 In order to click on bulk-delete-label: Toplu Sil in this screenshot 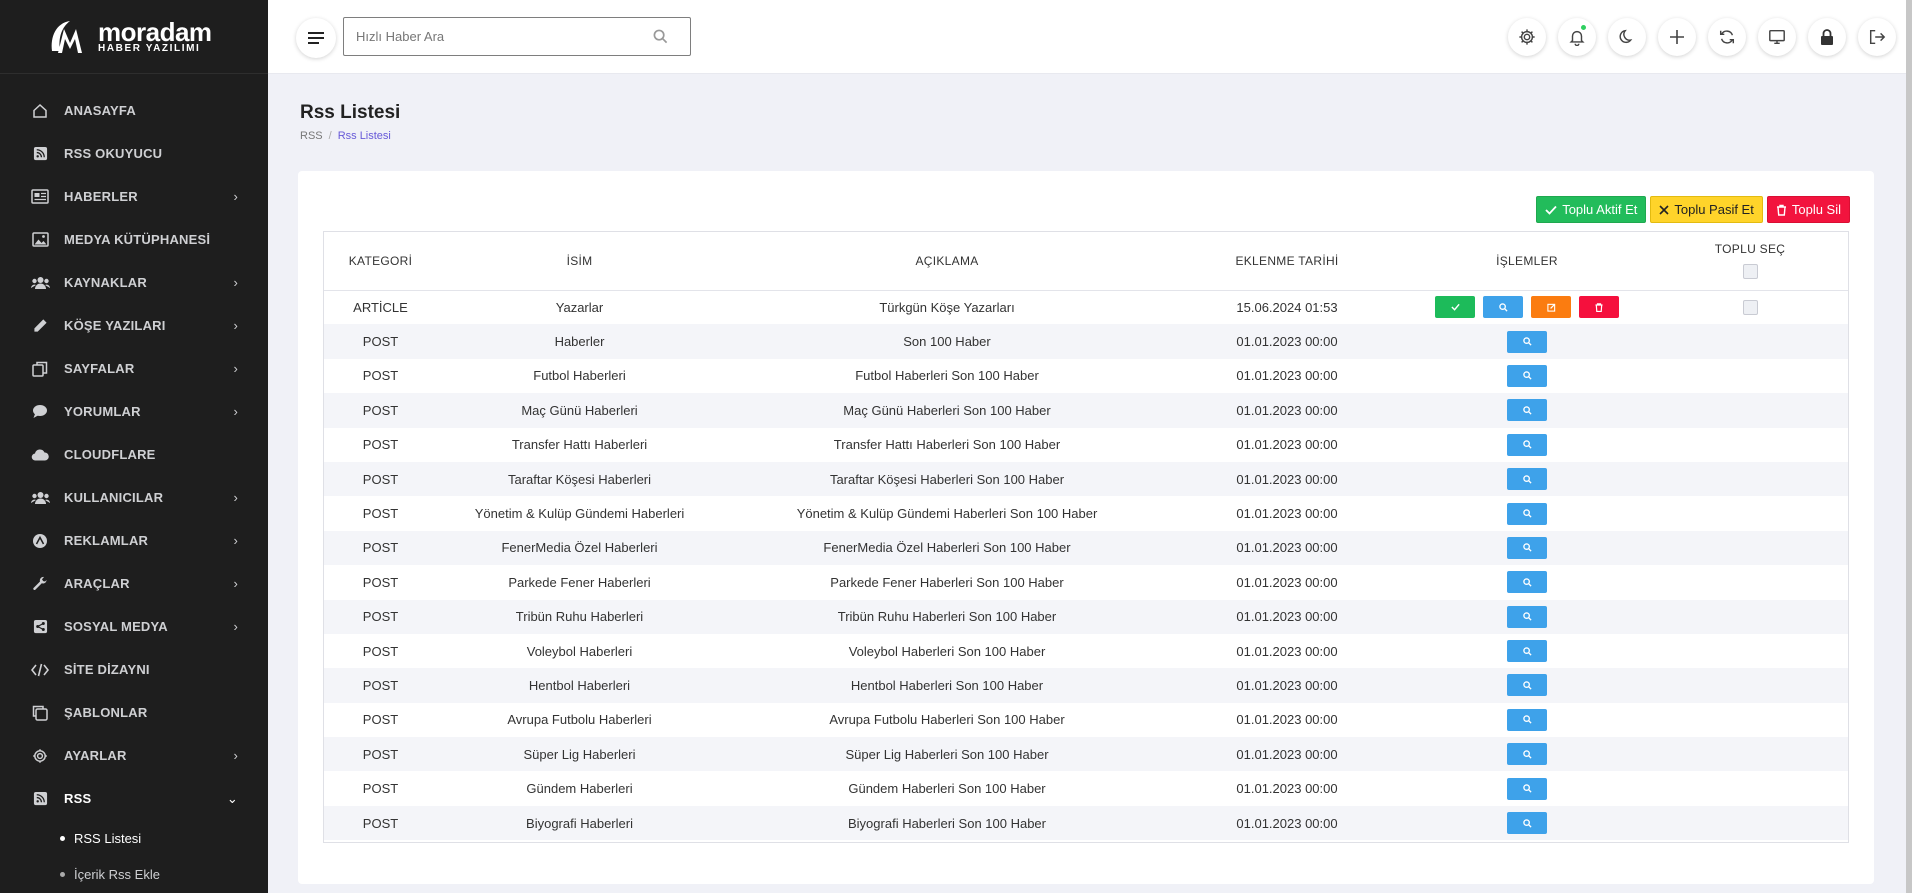, I will do `click(1816, 209)`.